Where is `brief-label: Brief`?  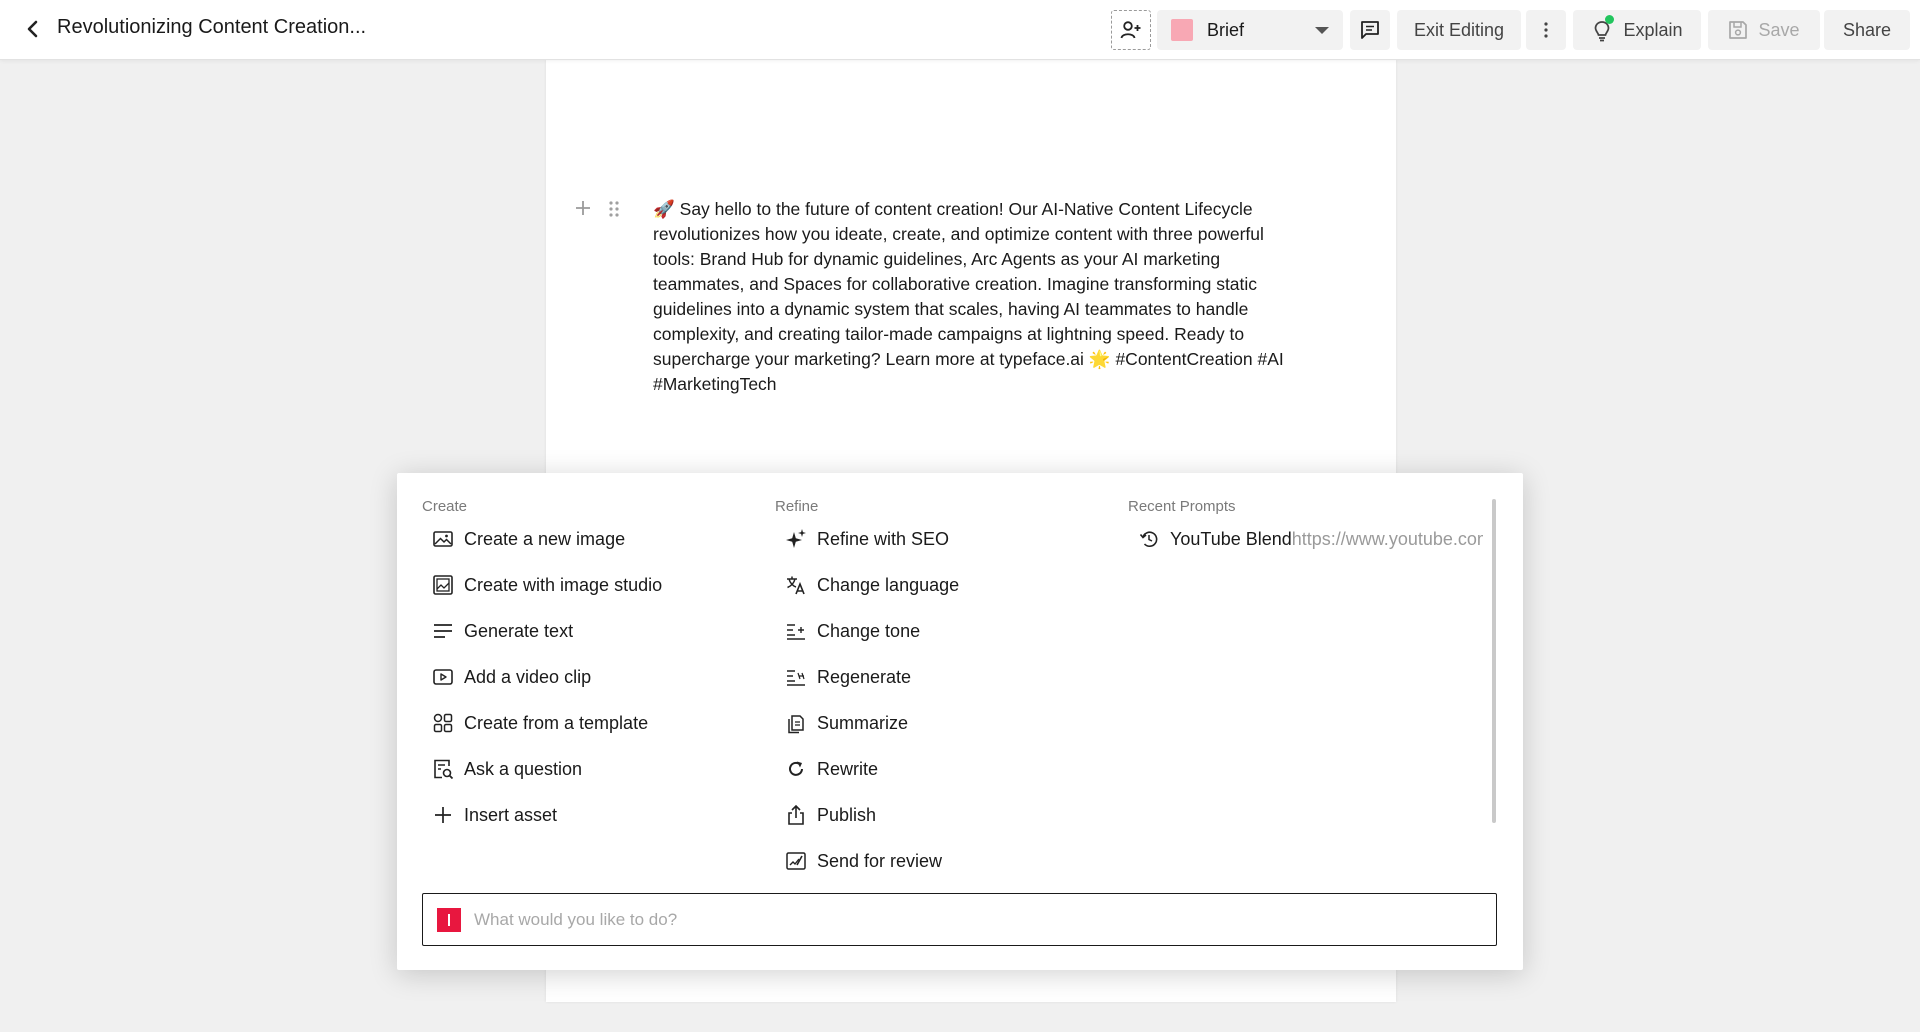 brief-label: Brief is located at coordinates (1226, 29).